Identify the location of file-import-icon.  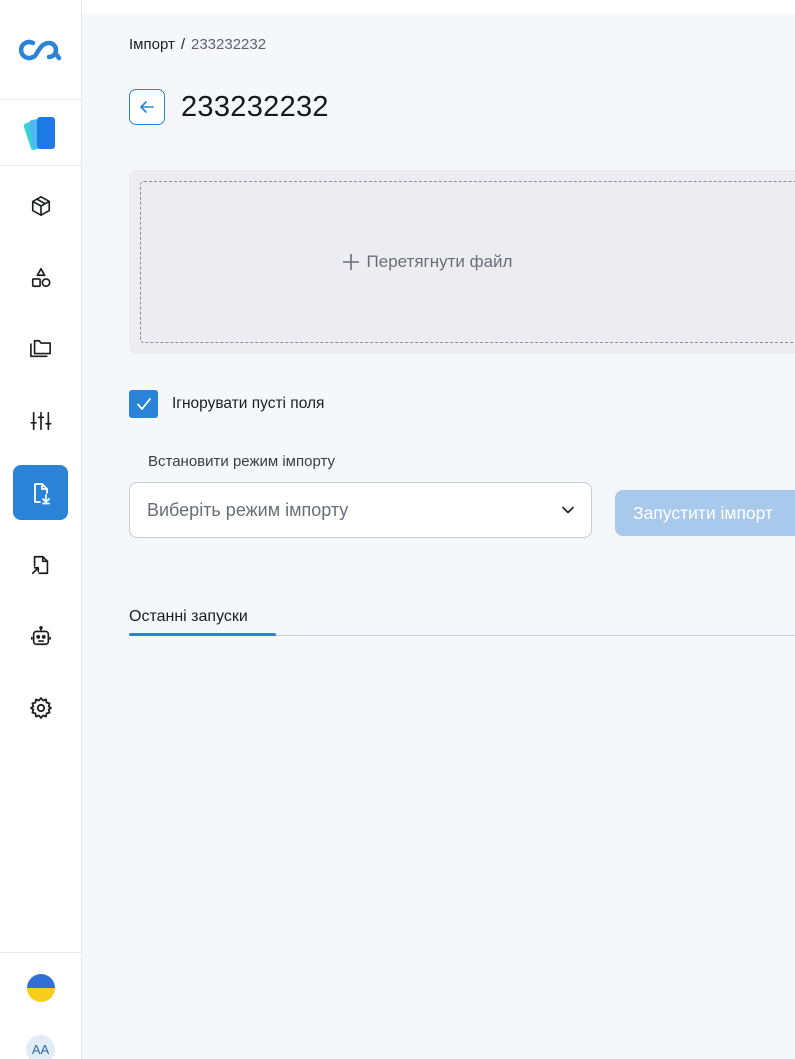
(41, 493).